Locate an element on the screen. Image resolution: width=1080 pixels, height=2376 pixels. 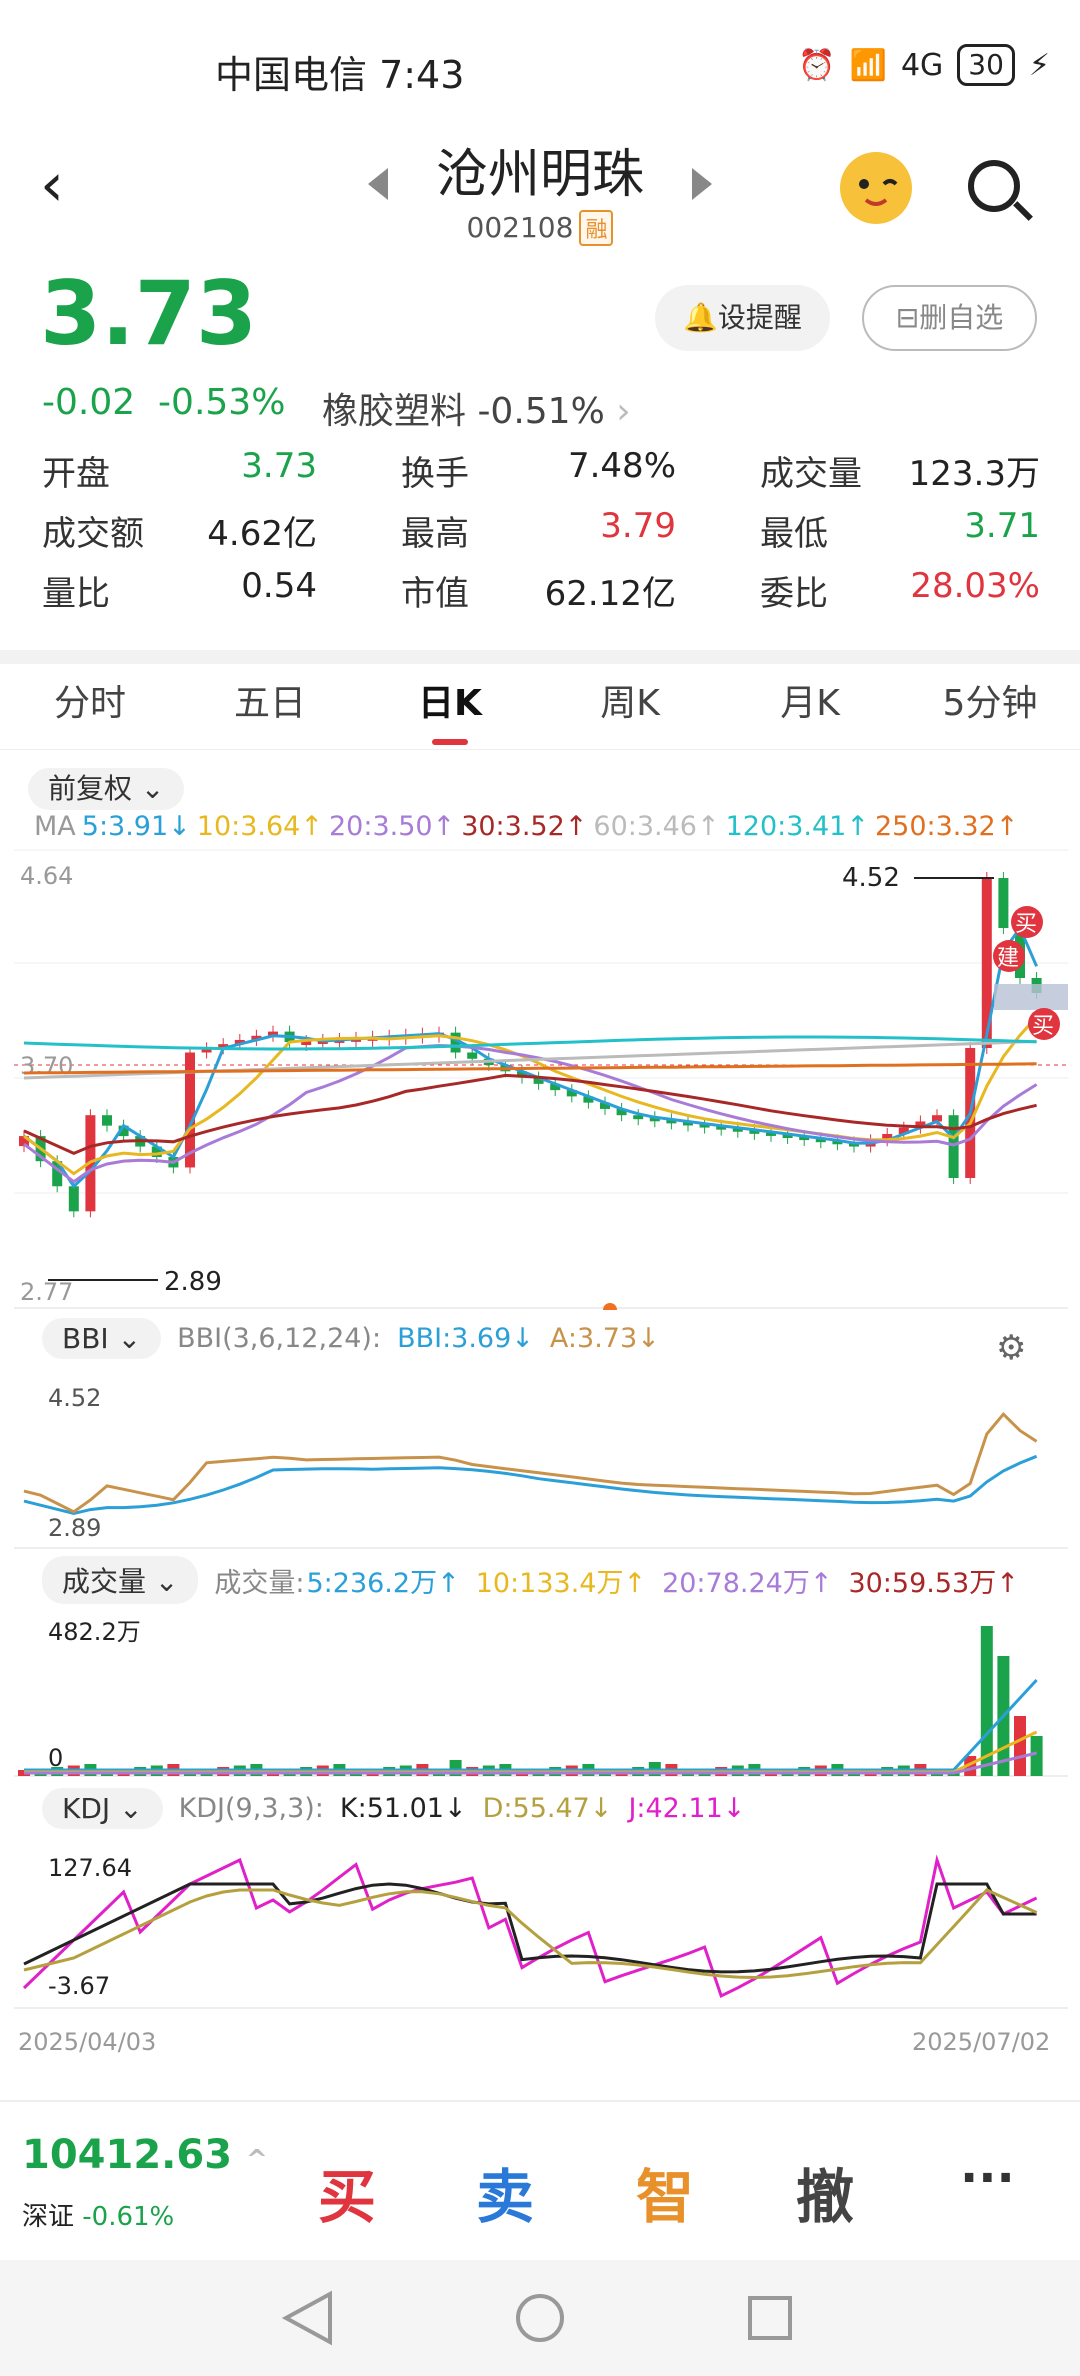
index-name: 深证 is located at coordinates (48, 2217).